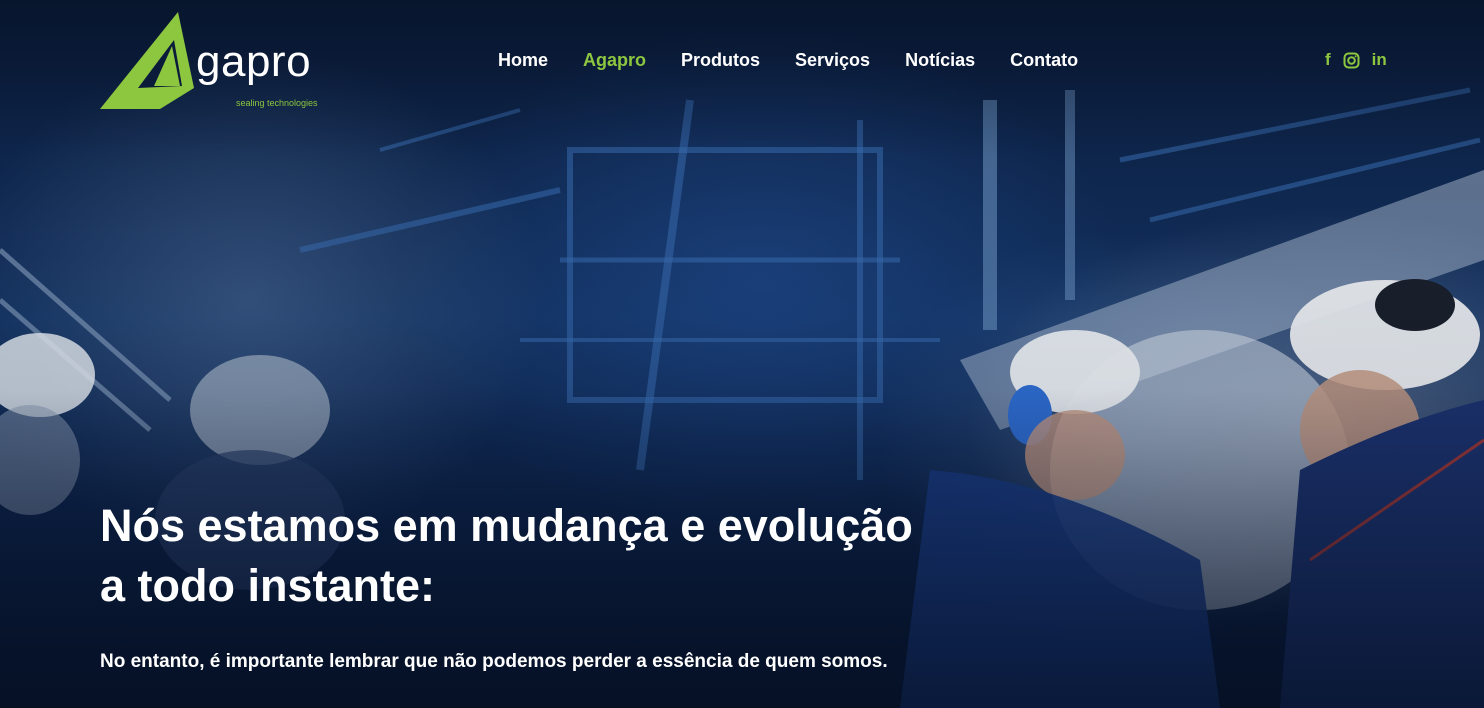 Image resolution: width=1484 pixels, height=708 pixels. I want to click on nav-item-noticias: Notícias, so click(940, 60).